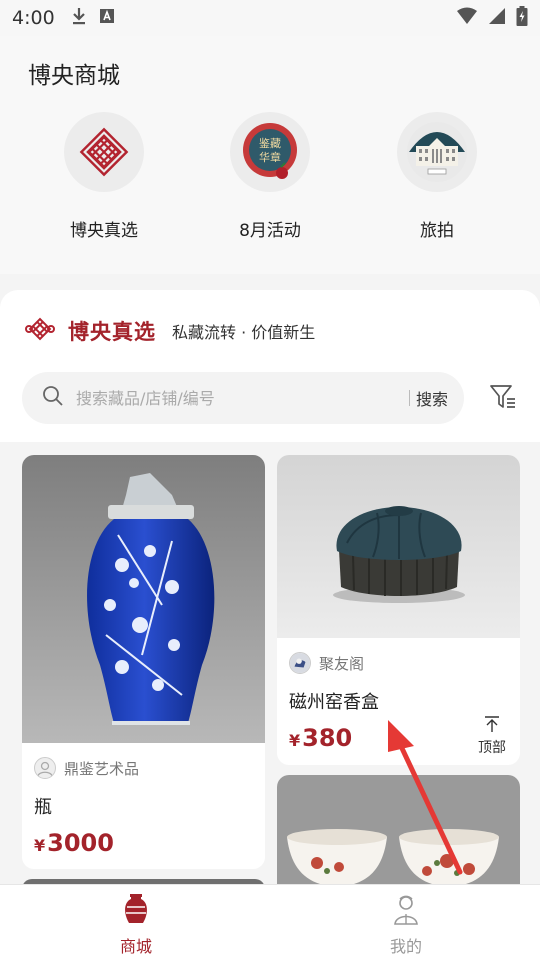 This screenshot has height=960, width=540. Describe the element at coordinates (492, 736) in the screenshot. I see `back-to-top-button: 顶部` at that location.